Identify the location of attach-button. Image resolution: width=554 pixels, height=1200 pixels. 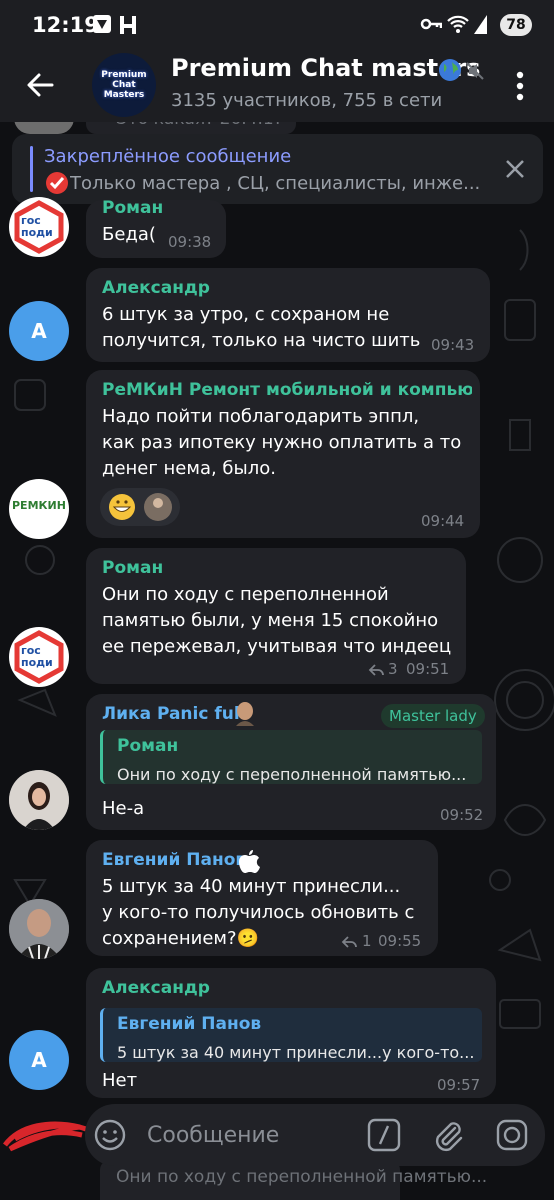
(448, 1137).